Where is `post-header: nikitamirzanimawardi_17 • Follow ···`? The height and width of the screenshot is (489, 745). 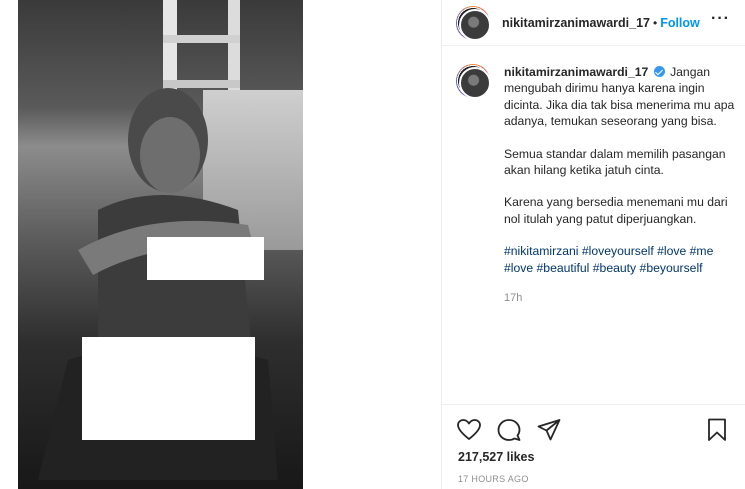
post-header: nikitamirzanimawardi_17 • Follow ··· is located at coordinates (593, 23).